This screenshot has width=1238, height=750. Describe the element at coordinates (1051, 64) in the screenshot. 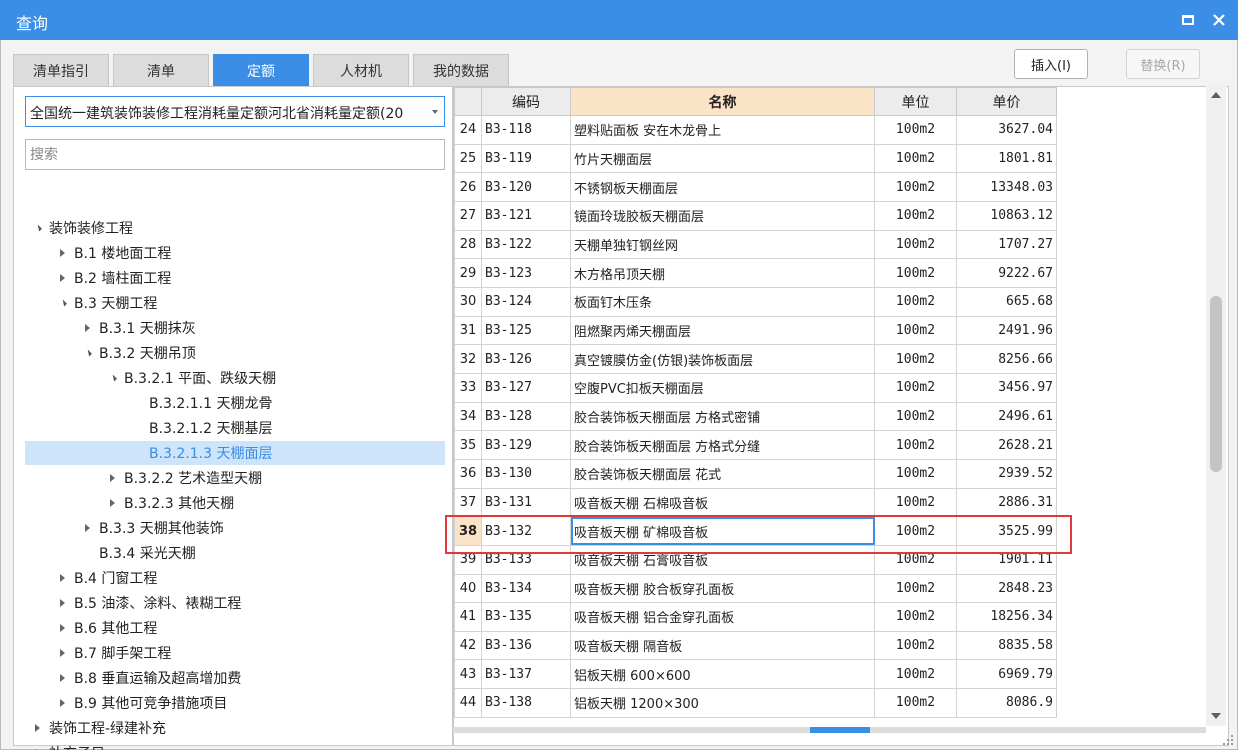

I see `insert-button: 插入(I)` at that location.